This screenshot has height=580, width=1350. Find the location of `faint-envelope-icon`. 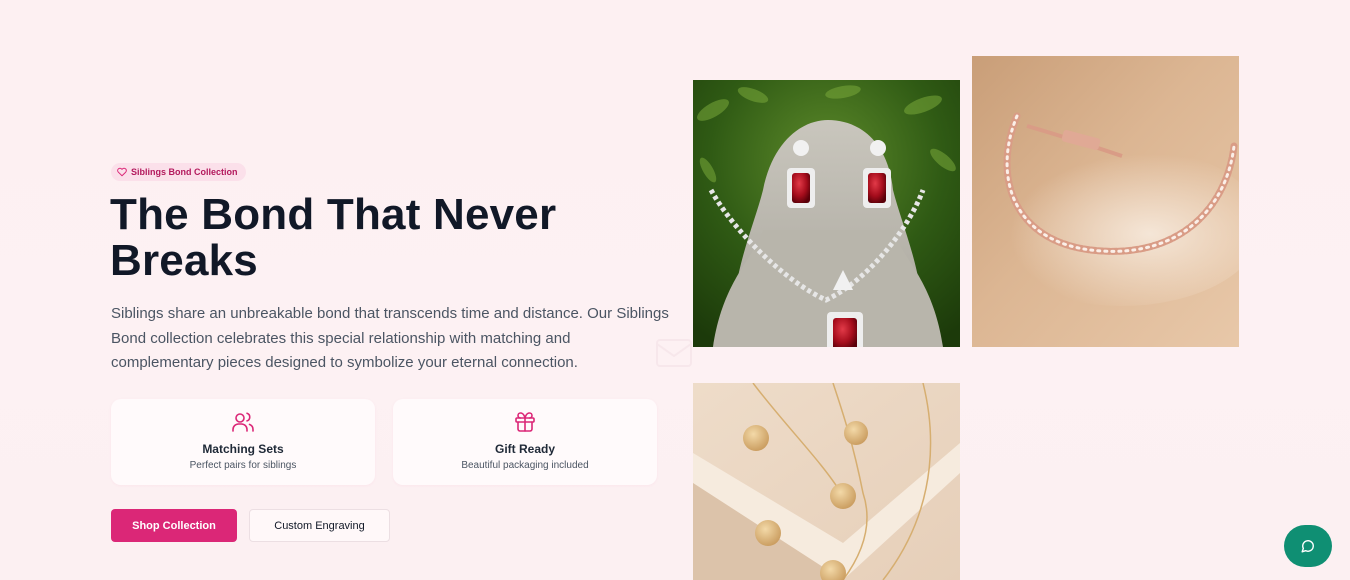

faint-envelope-icon is located at coordinates (674, 352).